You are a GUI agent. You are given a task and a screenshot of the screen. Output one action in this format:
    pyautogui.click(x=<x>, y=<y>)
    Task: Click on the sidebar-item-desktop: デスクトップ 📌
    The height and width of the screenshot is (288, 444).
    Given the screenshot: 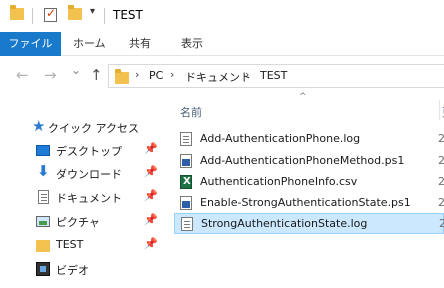 What is the action you would take?
    pyautogui.click(x=84, y=150)
    